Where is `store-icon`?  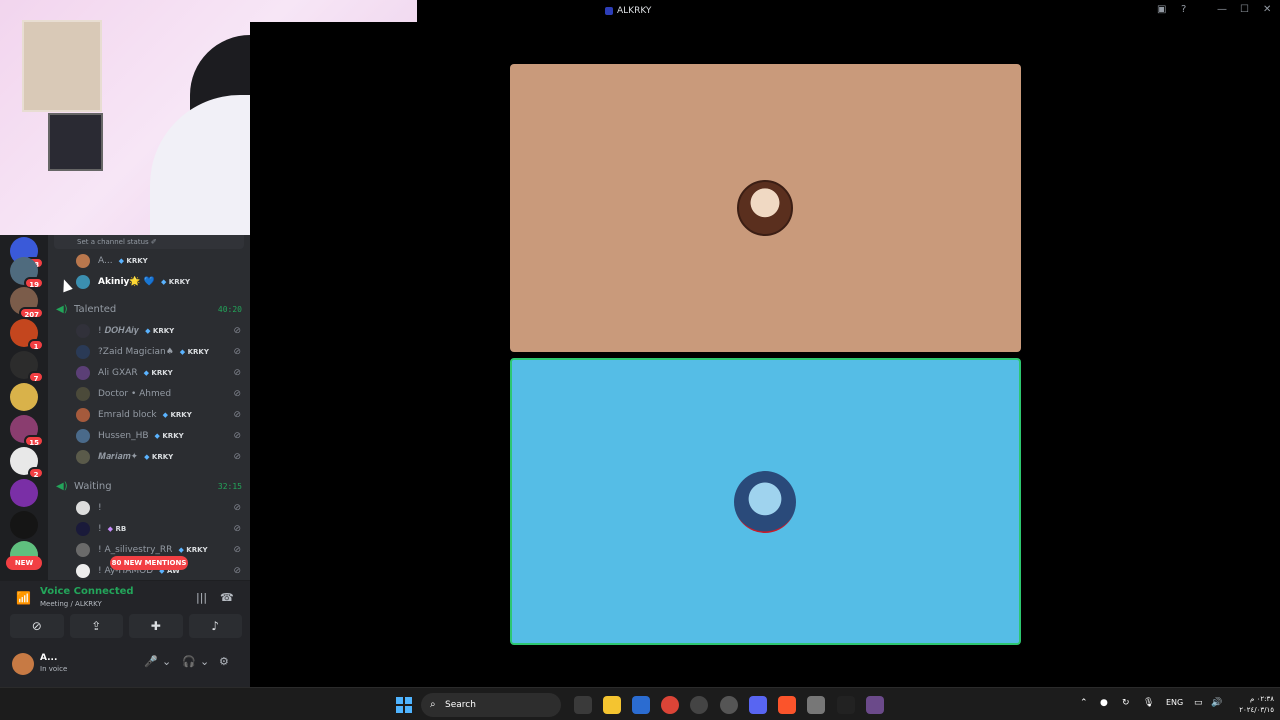
store-icon is located at coordinates (641, 705).